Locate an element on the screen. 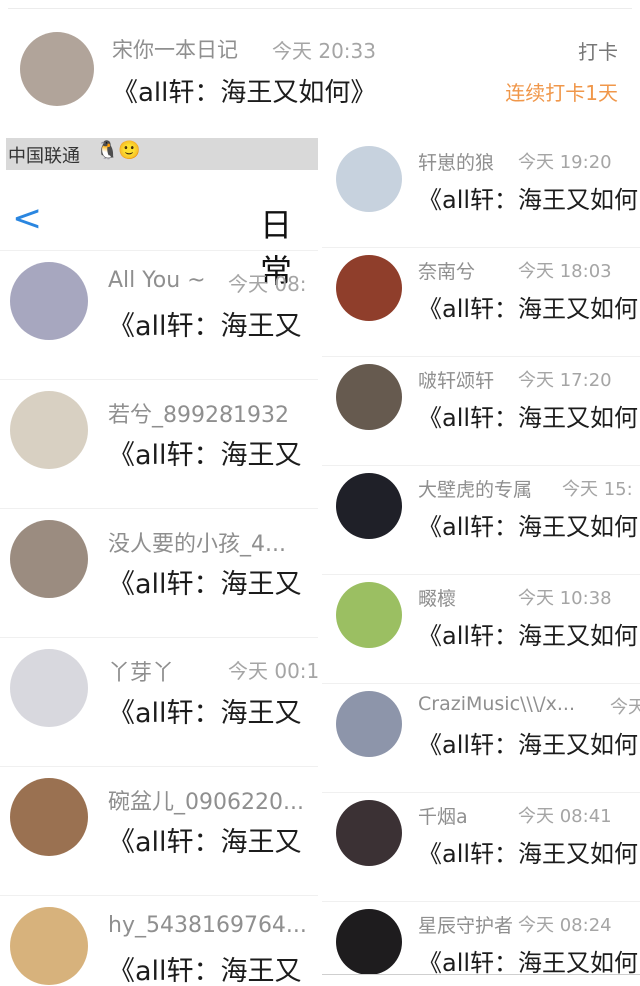 The image size is (640, 986). top-time: 今天 20:33 is located at coordinates (324, 51).